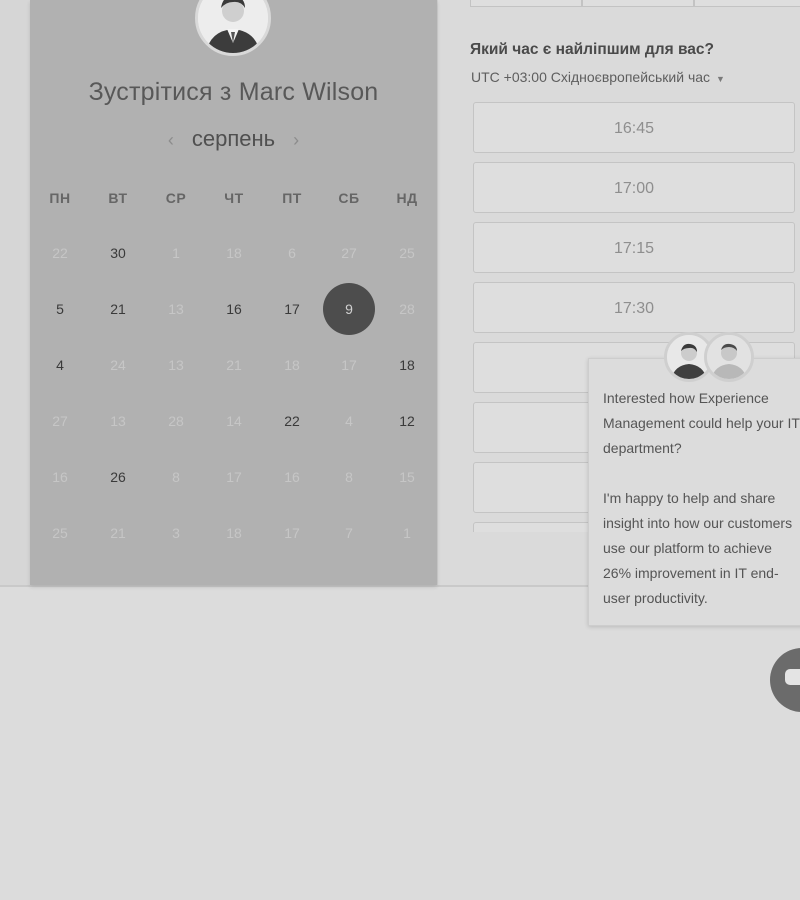 The height and width of the screenshot is (900, 800). Describe the element at coordinates (176, 533) in the screenshot. I see `calendar-day: 3` at that location.